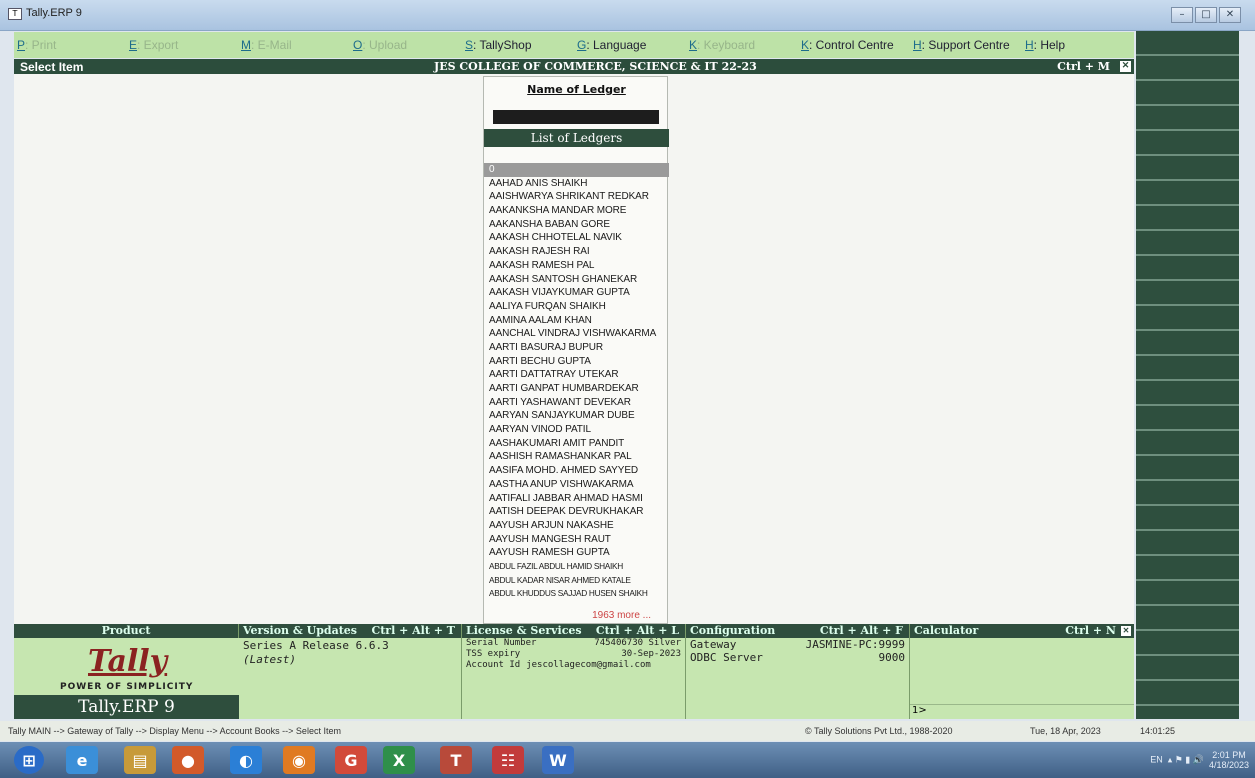  What do you see at coordinates (966, 45) in the screenshot?
I see `menu-item-support-centre: H: Support Centre` at bounding box center [966, 45].